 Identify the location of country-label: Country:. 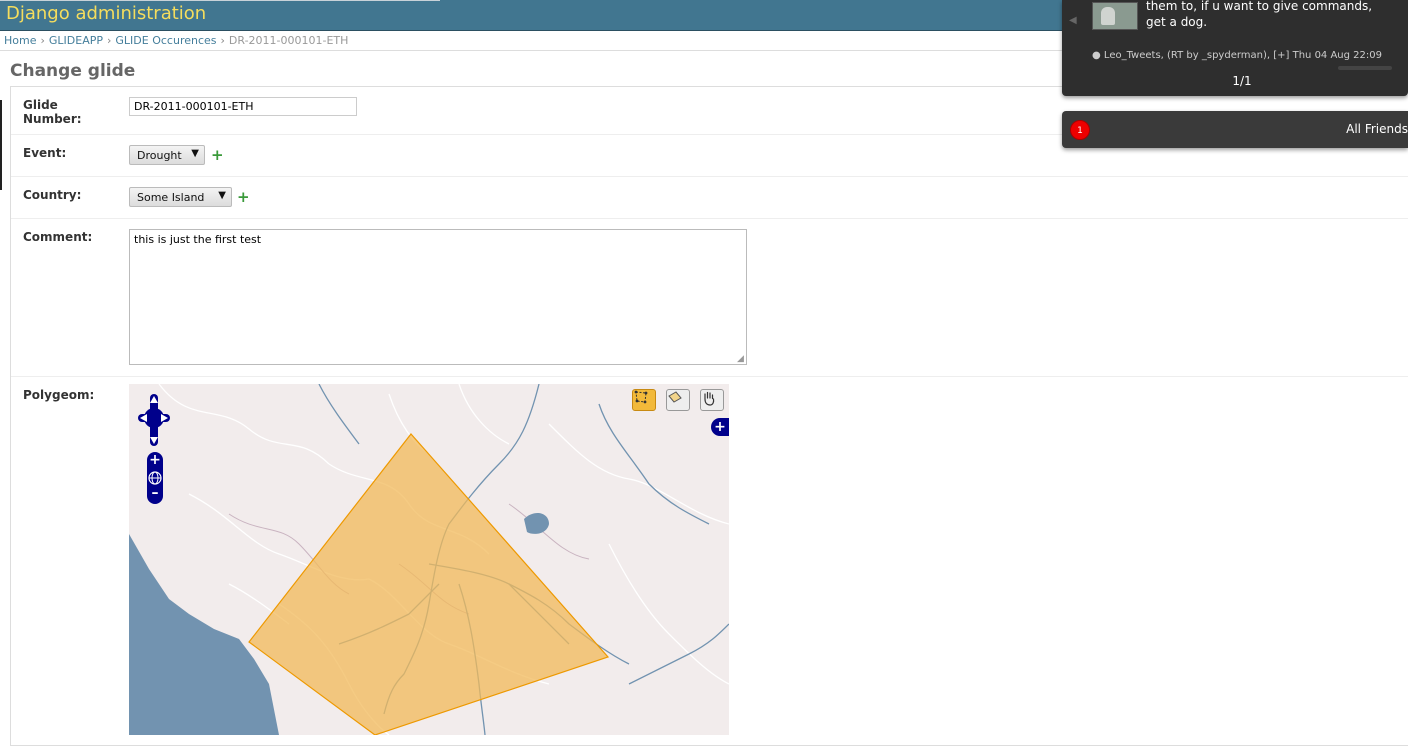
(52, 195).